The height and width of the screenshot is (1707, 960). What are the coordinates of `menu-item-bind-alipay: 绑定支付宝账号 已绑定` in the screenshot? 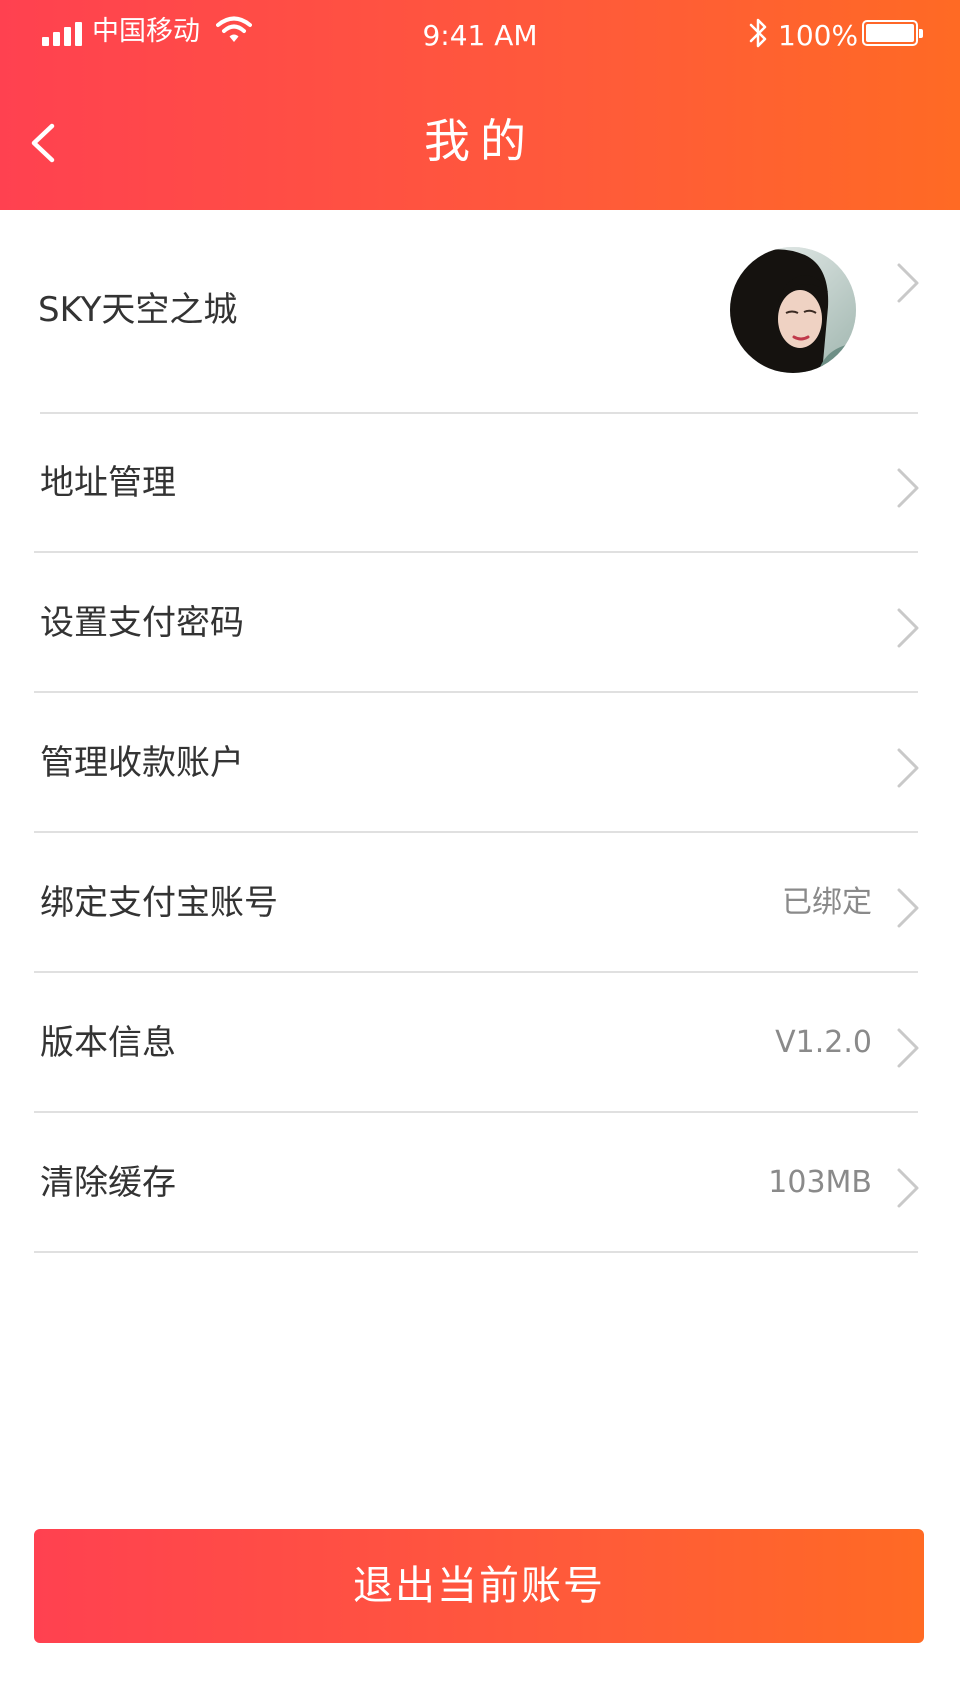 It's located at (480, 903).